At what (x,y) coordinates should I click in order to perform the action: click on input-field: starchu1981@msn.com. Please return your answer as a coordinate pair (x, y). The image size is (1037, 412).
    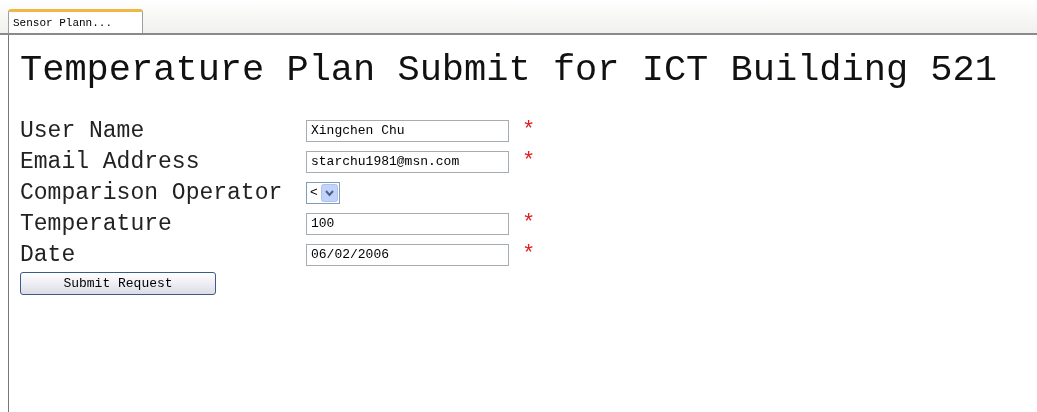
    Looking at the image, I should click on (407, 161).